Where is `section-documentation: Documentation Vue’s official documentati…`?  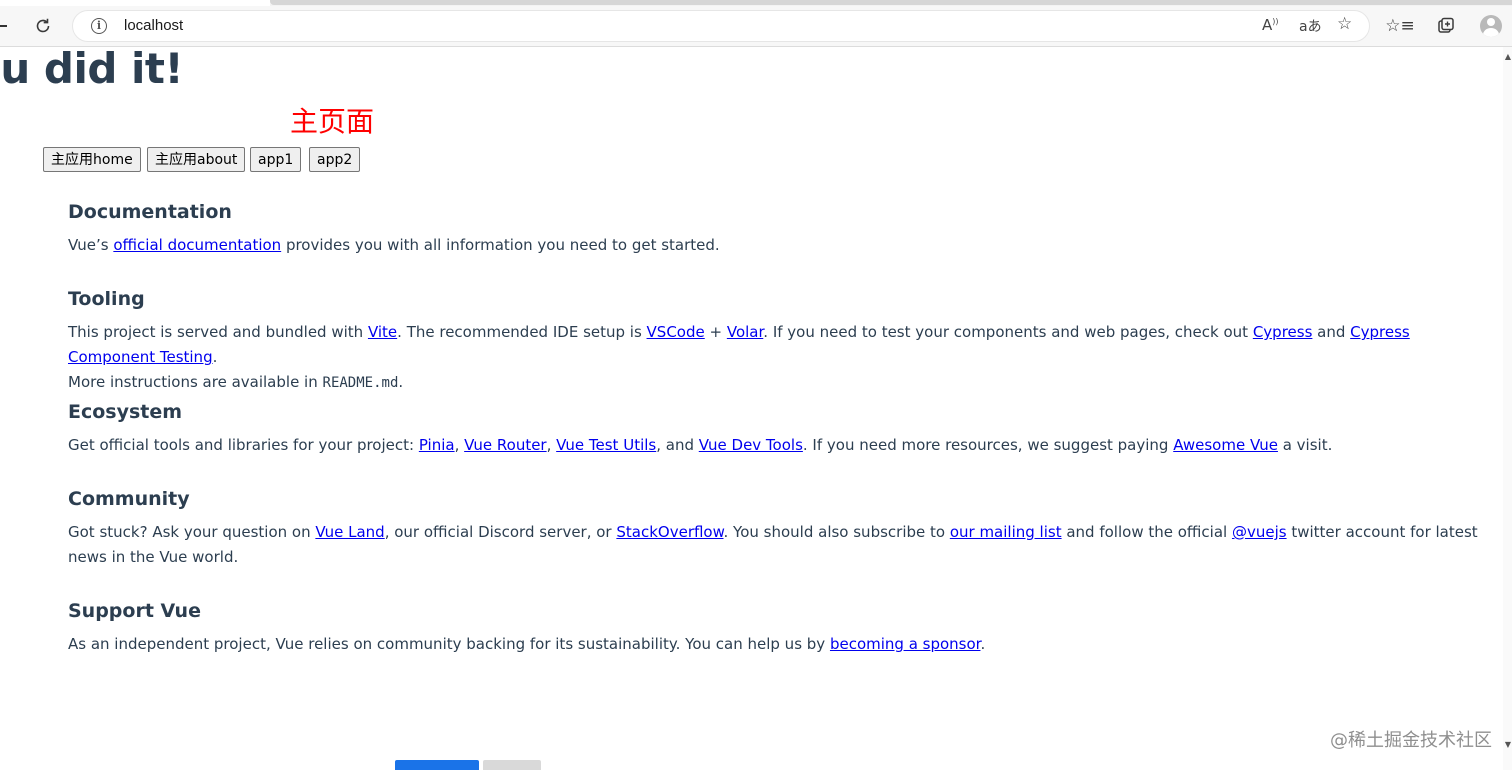
section-documentation: Documentation Vue’s official documentati… is located at coordinates (773, 229).